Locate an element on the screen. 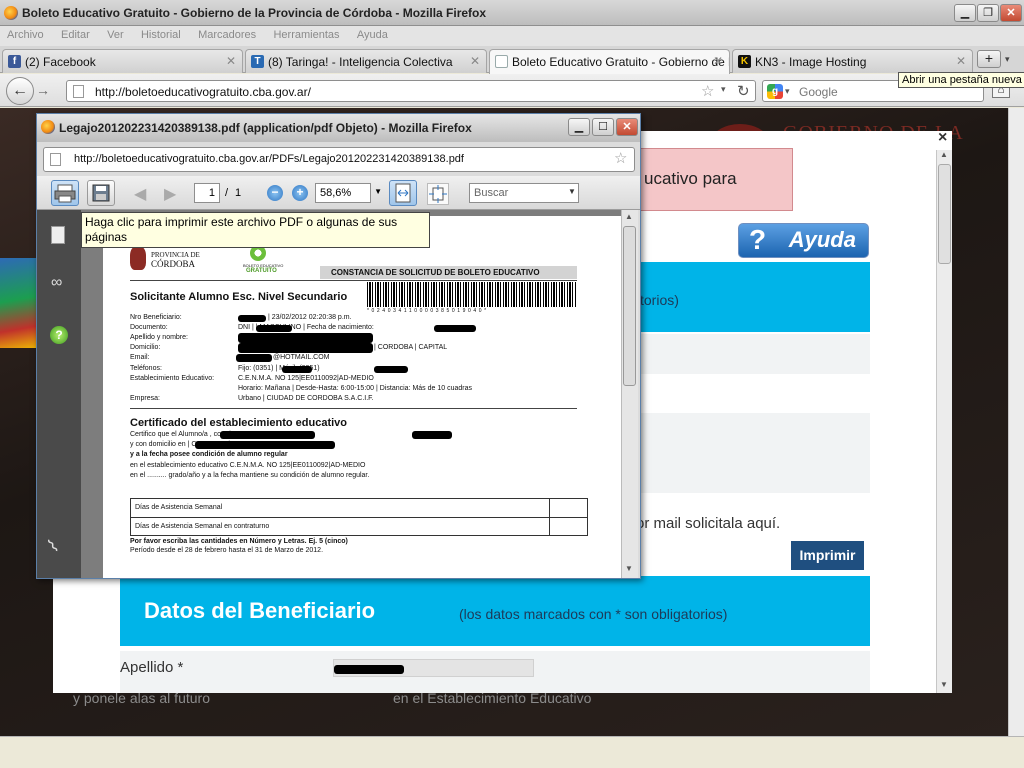 The width and height of the screenshot is (1024, 768). field-label: Empresa: is located at coordinates (145, 398).